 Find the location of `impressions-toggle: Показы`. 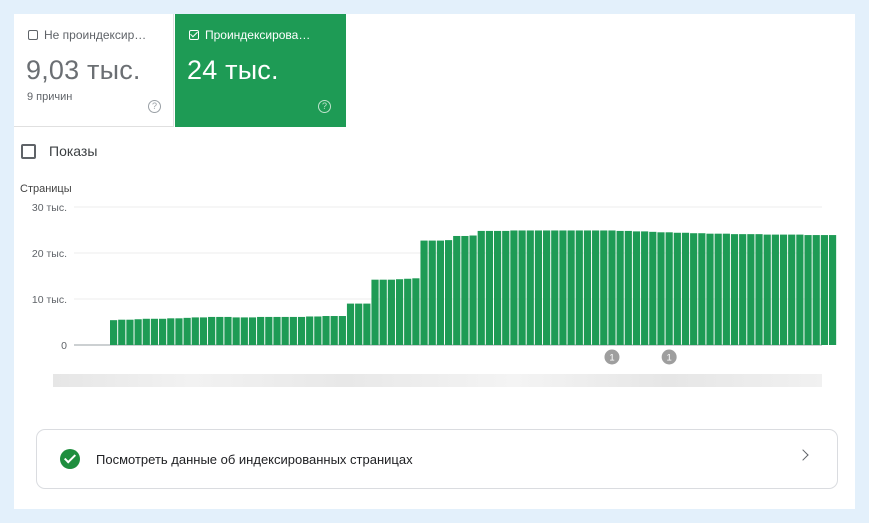

impressions-toggle: Показы is located at coordinates (59, 151).